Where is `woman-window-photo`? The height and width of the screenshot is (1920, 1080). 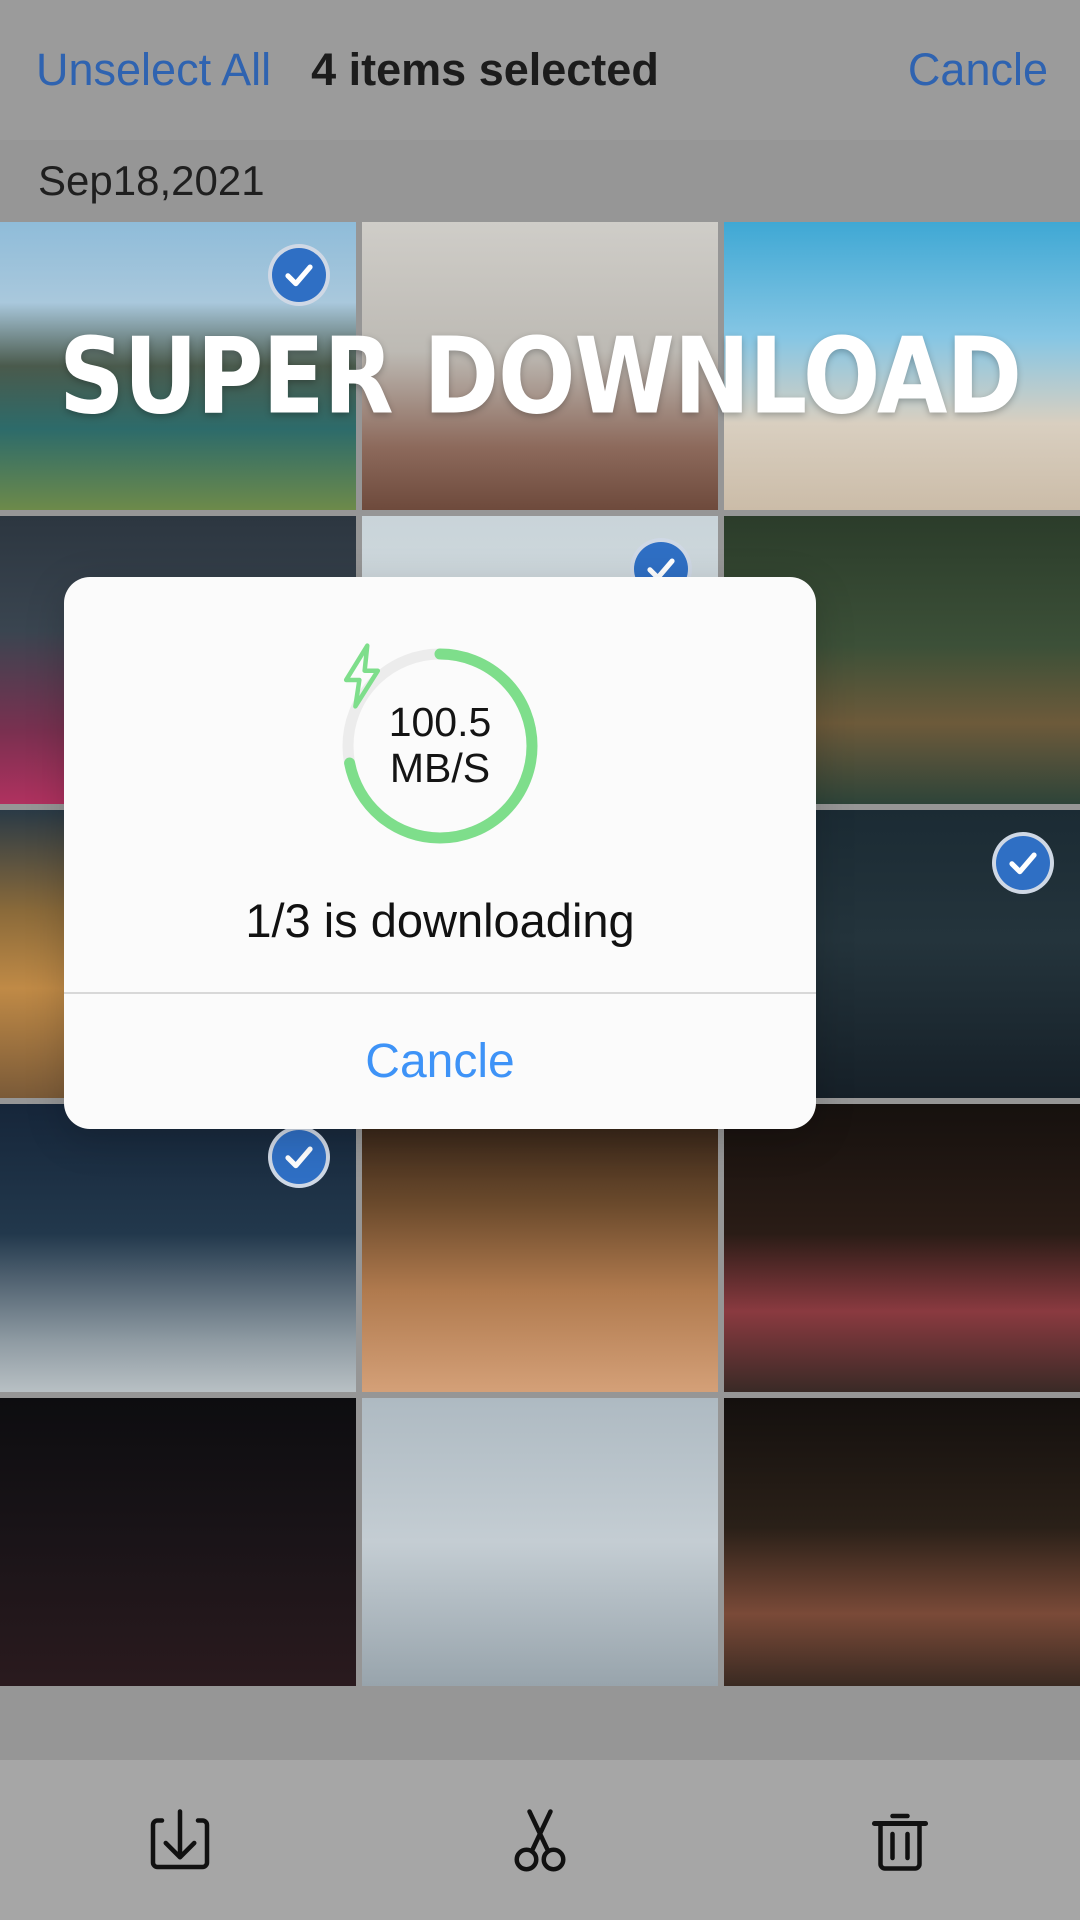
woman-window-photo is located at coordinates (540, 366).